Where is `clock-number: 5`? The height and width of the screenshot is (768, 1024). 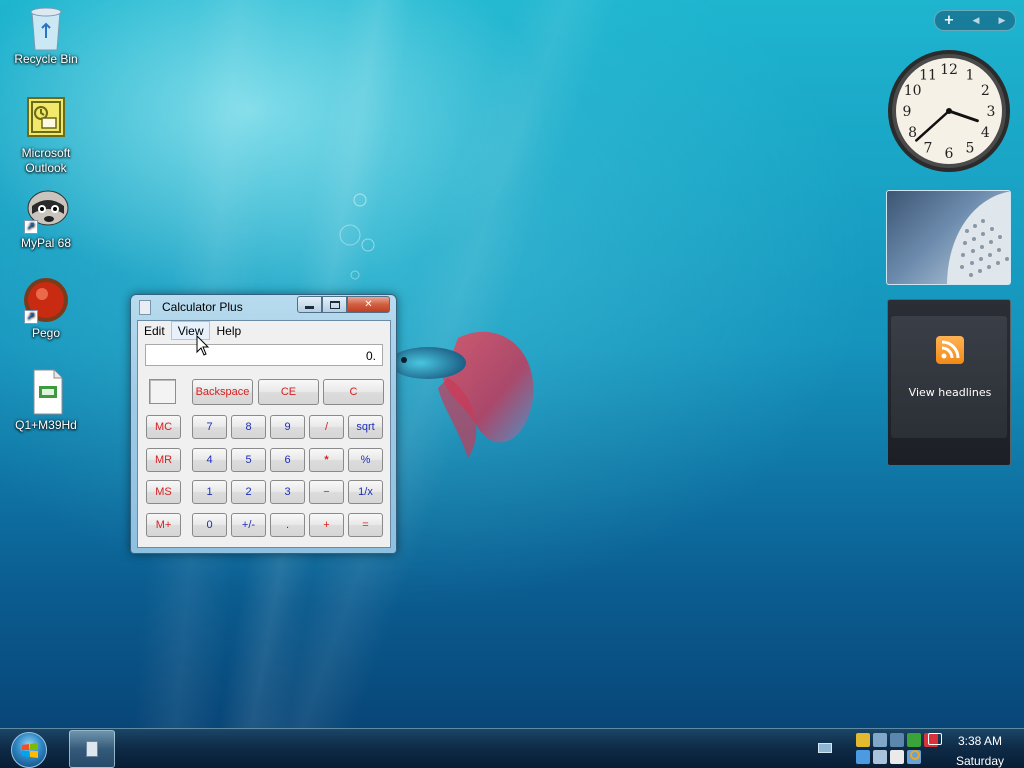
clock-number: 5 is located at coordinates (970, 148).